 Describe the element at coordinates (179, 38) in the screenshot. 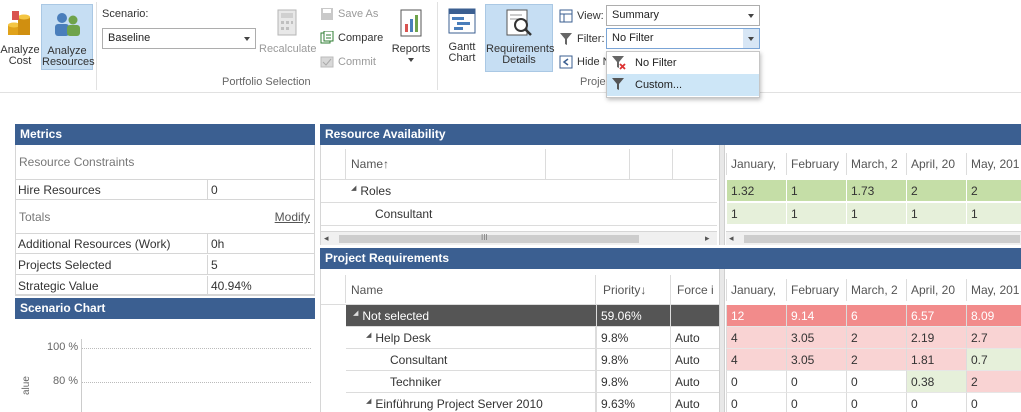

I see `scenario-select: Baseline` at that location.